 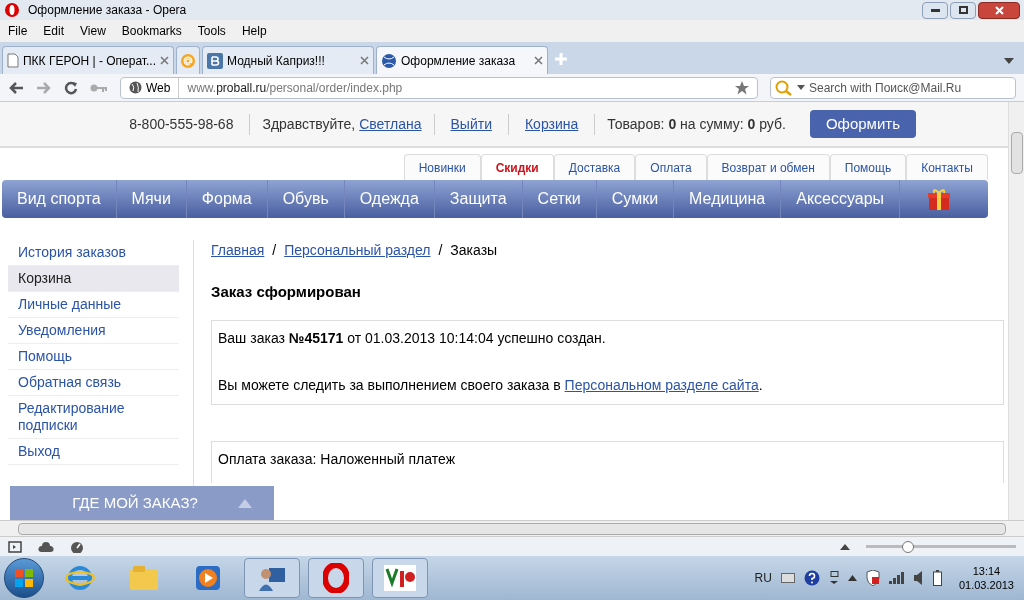 I want to click on cart-summary: Товаров: 0 на сумму: 0 руб., so click(x=696, y=124).